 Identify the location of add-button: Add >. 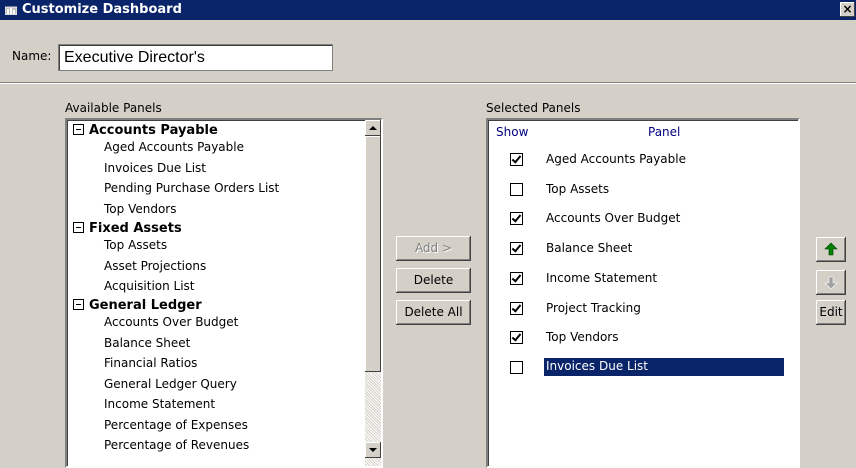
(433, 248).